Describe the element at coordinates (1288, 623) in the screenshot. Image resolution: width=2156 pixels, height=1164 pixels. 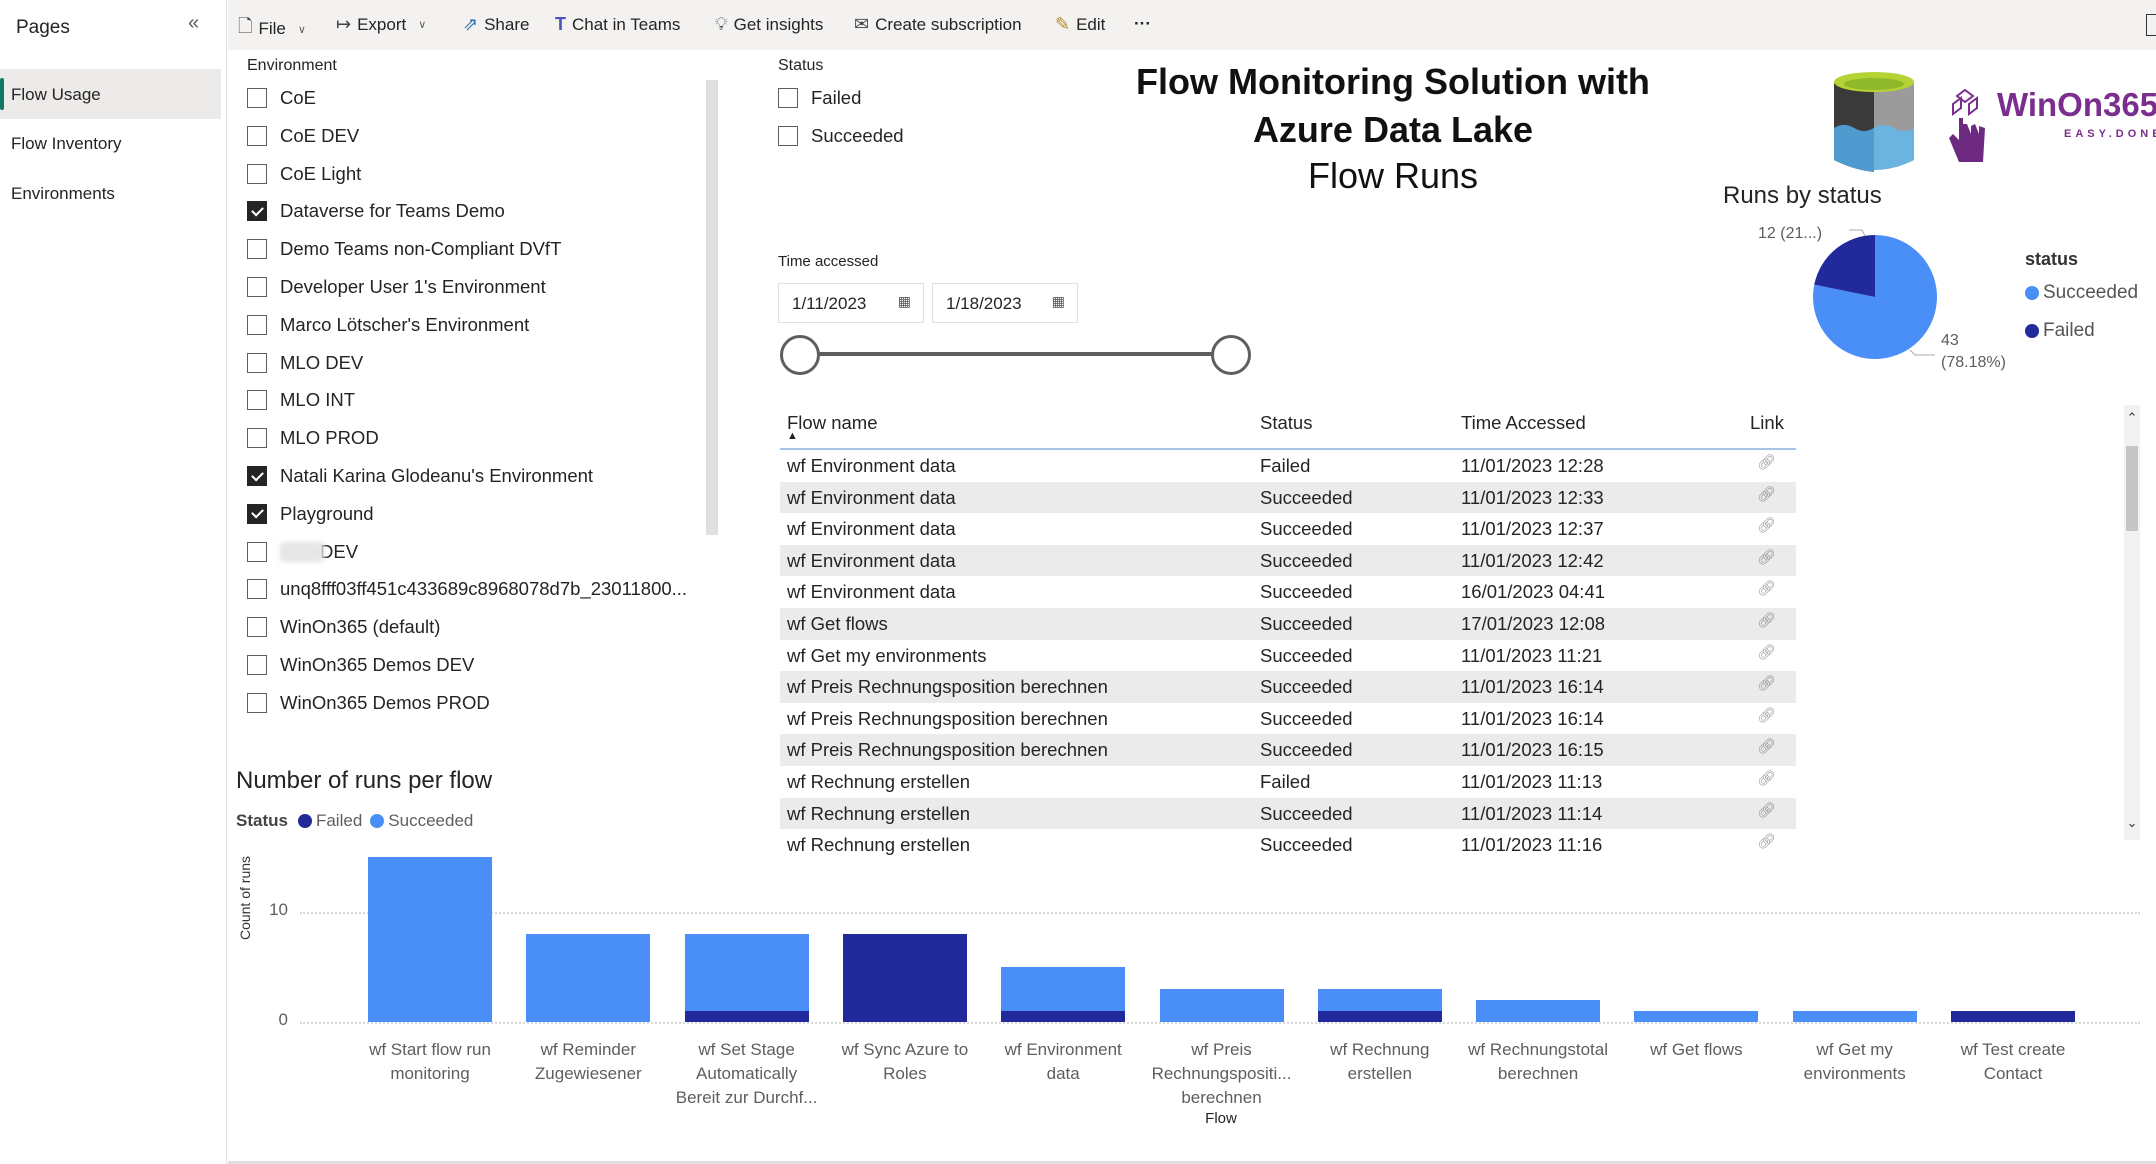
I see `table-row: wf Get flows Succeeded 17/01/2023 12:08 🔗︎` at that location.